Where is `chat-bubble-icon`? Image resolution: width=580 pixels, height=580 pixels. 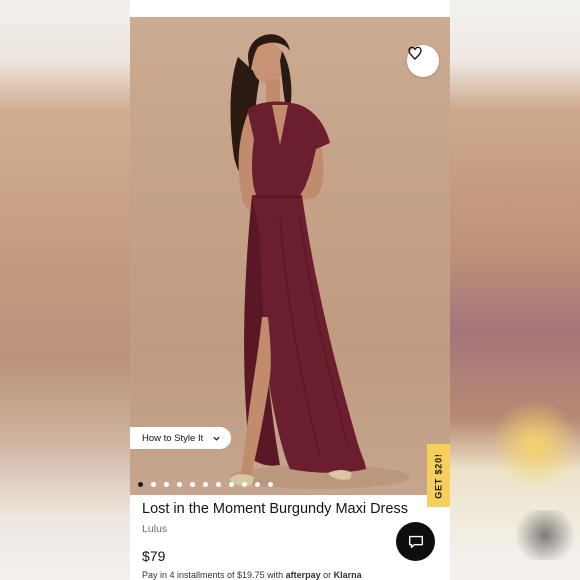
chat-bubble-icon is located at coordinates (415, 541).